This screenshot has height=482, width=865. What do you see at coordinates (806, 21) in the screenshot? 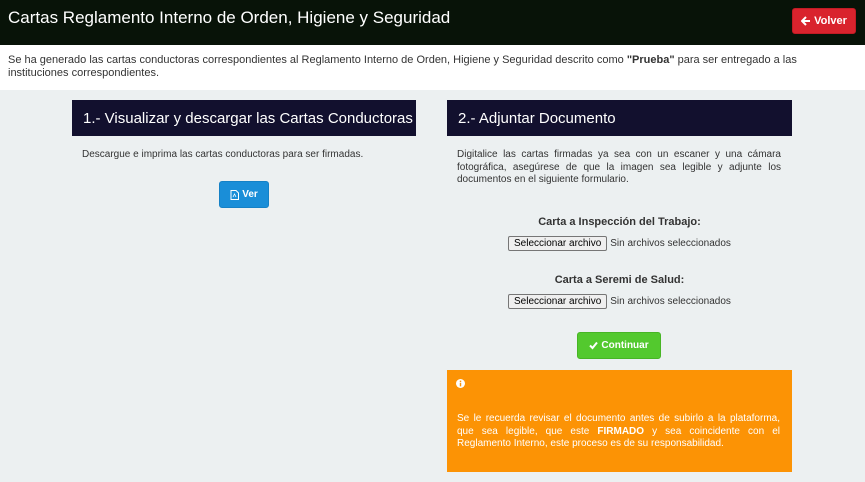
I see `arrow-left-icon` at bounding box center [806, 21].